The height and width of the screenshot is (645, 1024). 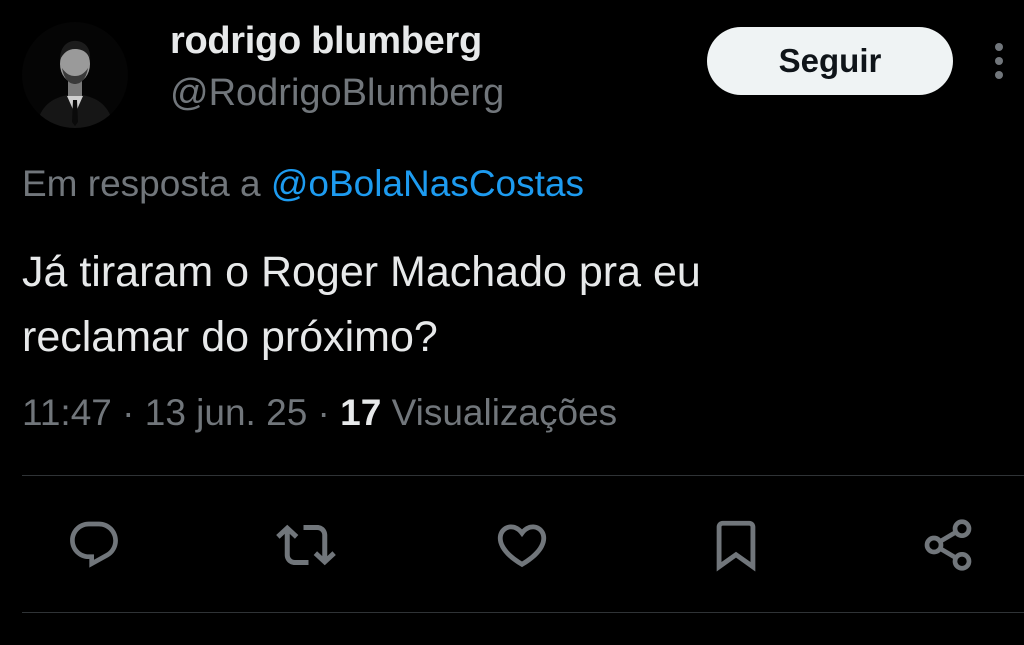 I want to click on author-display-name: rodrigo blumberg, so click(x=326, y=41).